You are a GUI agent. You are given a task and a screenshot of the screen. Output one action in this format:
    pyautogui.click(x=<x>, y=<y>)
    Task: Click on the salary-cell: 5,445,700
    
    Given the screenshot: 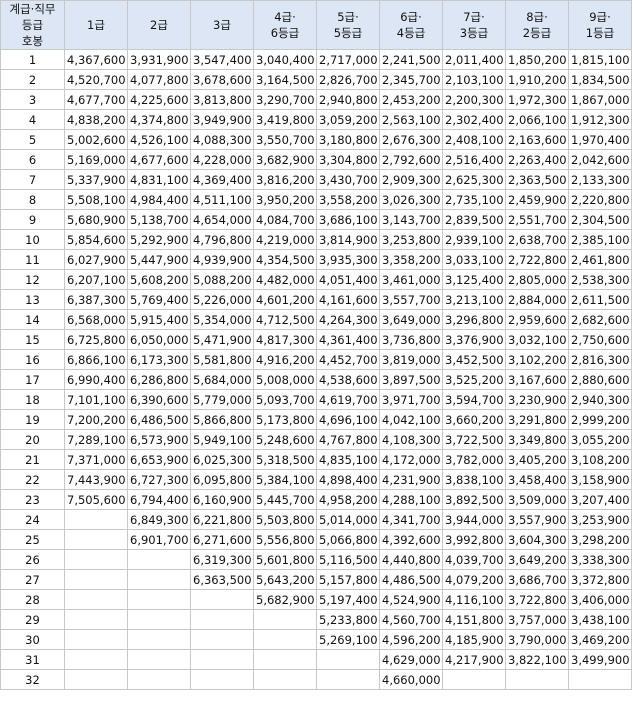 What is the action you would take?
    pyautogui.click(x=285, y=499)
    